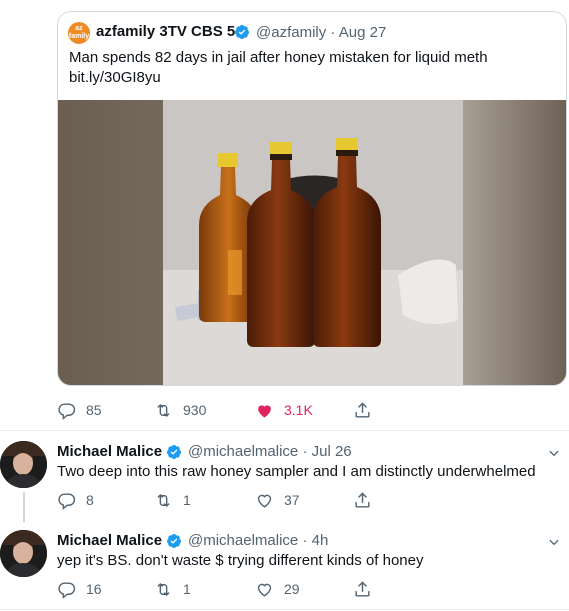 This screenshot has height=611, width=569. Describe the element at coordinates (79, 589) in the screenshot. I see `reply-button: 16` at that location.